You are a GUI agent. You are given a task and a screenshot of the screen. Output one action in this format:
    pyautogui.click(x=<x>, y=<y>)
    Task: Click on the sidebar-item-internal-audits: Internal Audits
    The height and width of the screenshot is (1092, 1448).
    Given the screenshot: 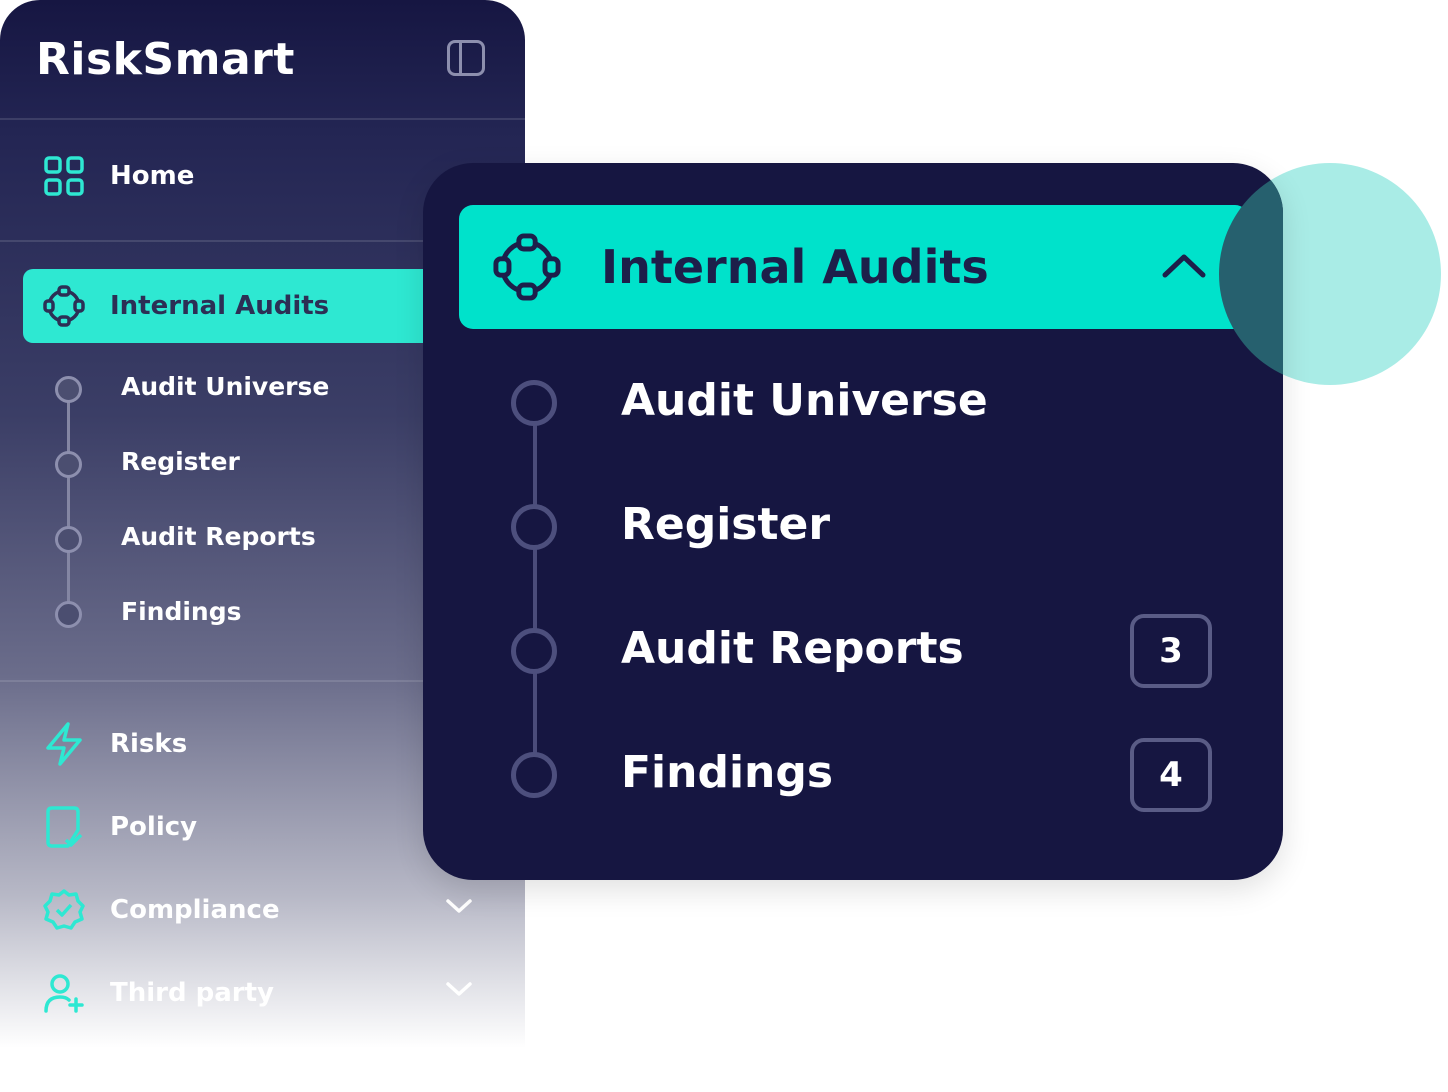 What is the action you would take?
    pyautogui.click(x=233, y=306)
    